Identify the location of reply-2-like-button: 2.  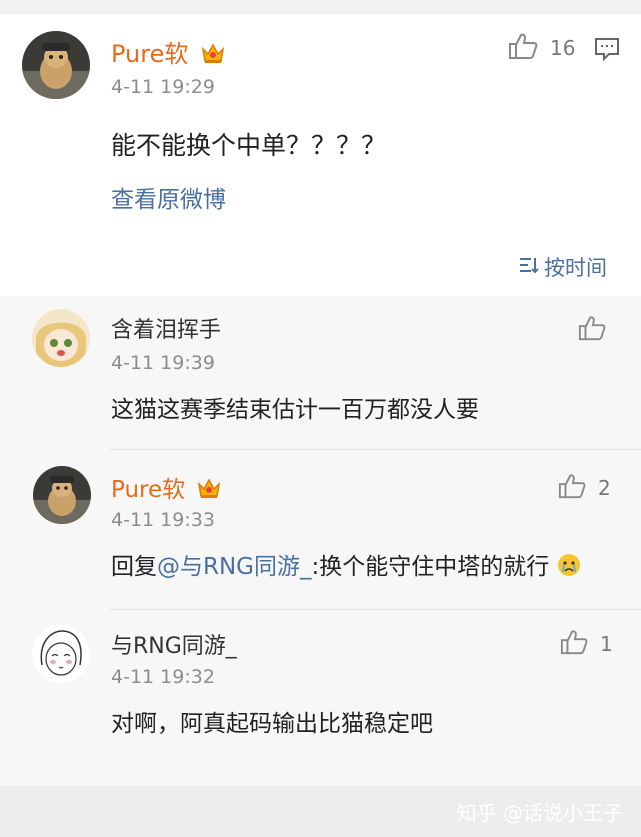
(584, 488).